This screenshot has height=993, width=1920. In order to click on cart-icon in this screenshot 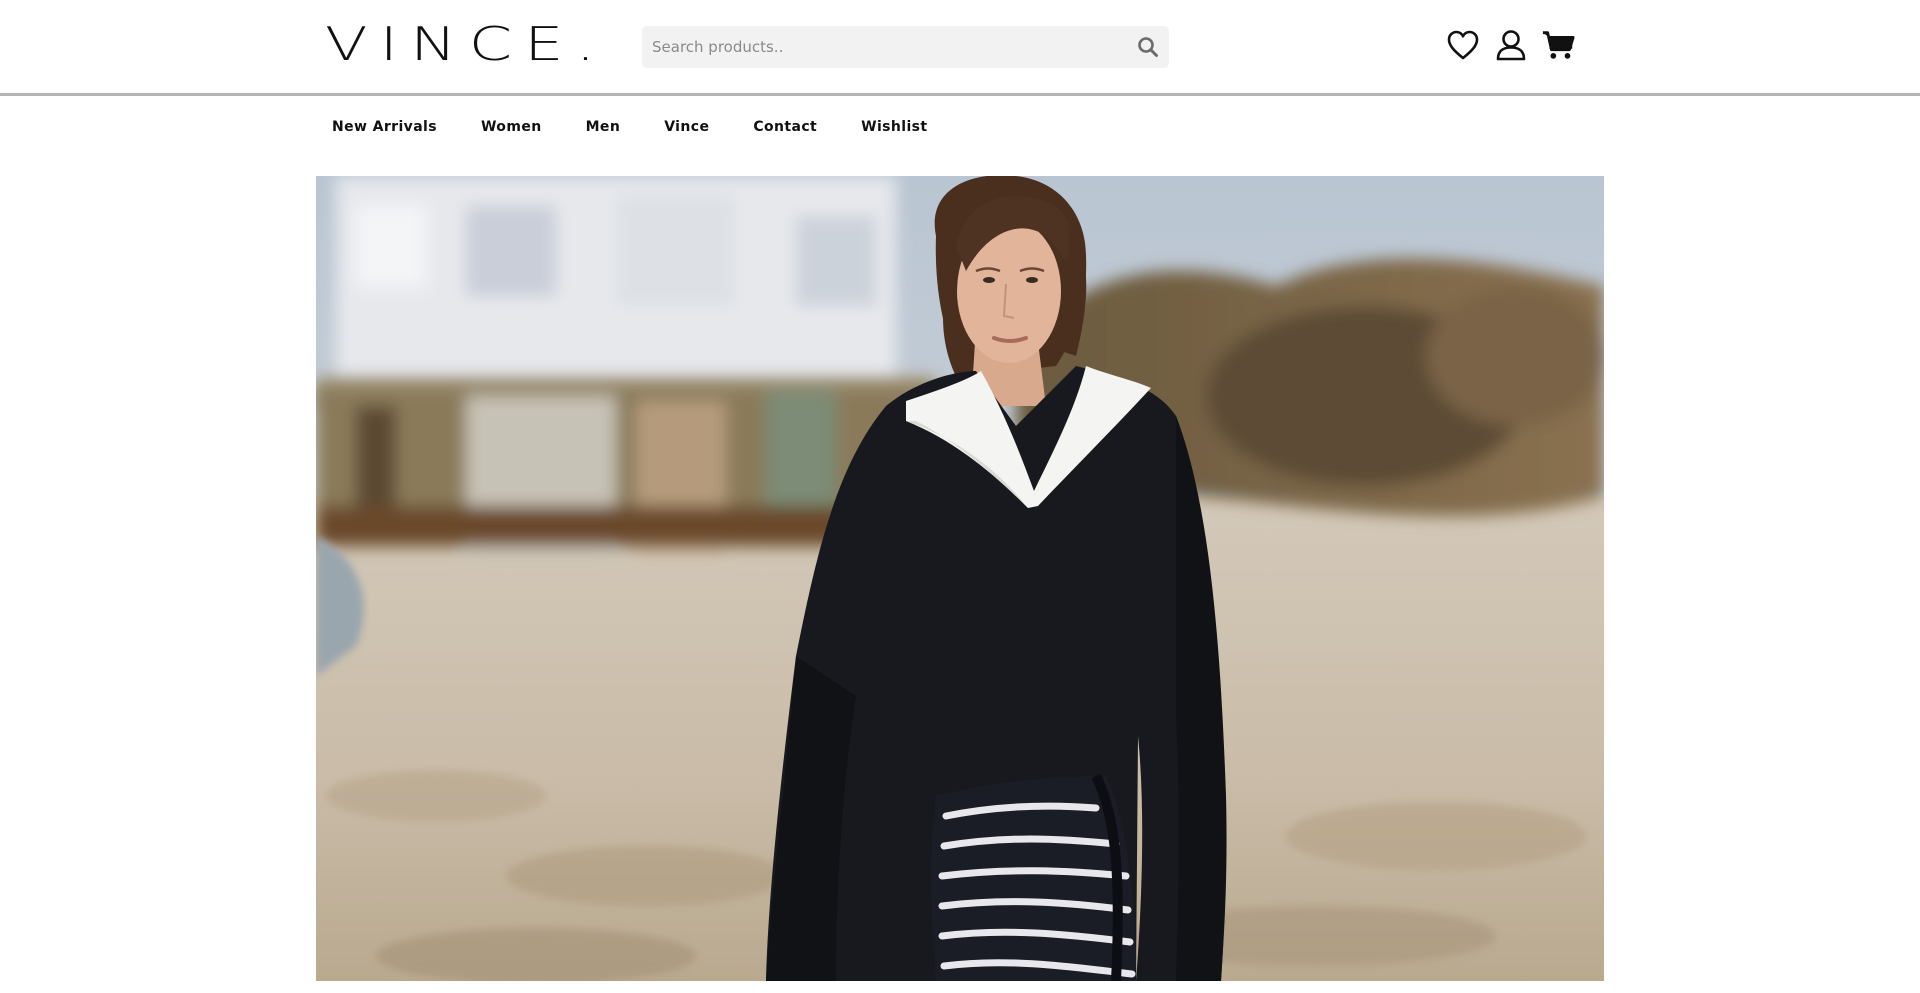, I will do `click(1558, 45)`.